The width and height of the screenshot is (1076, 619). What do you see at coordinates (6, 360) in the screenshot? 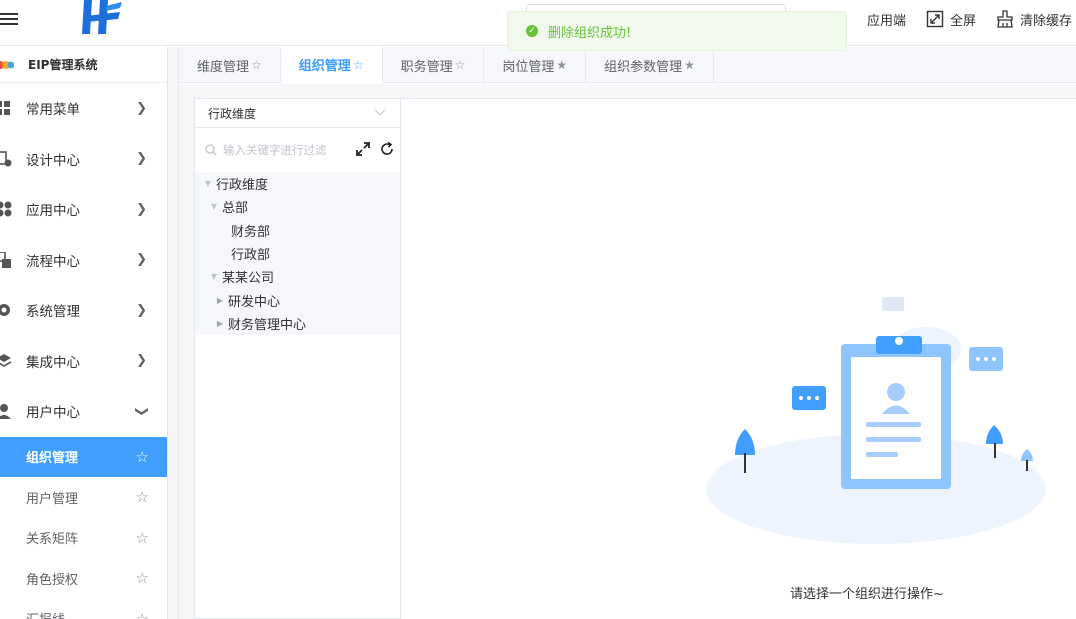
I see `layers-icon` at bounding box center [6, 360].